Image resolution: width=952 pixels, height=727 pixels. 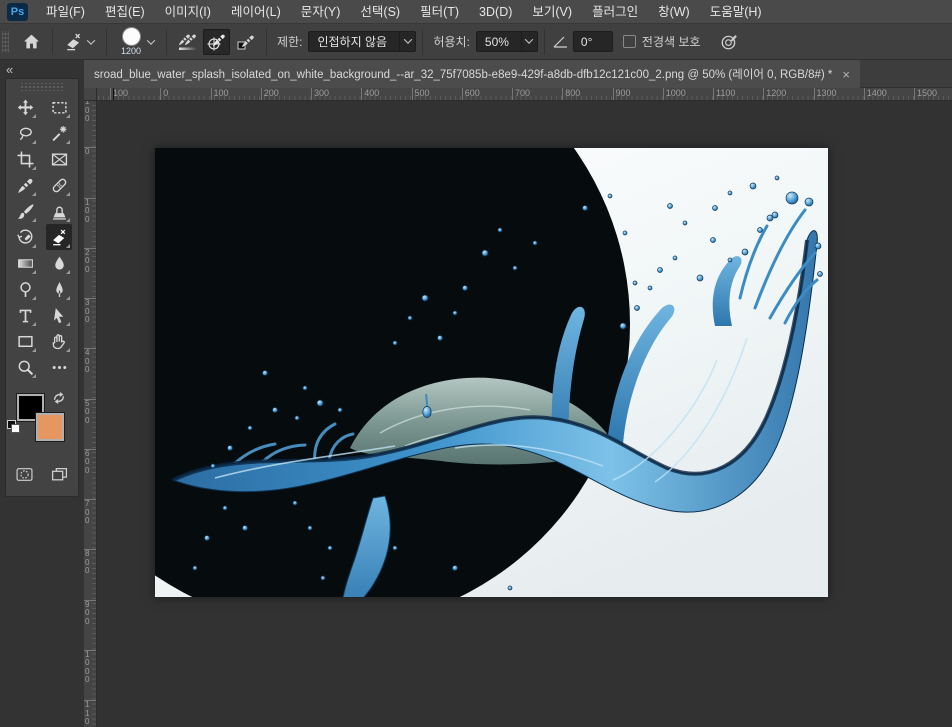 I want to click on tool-preset-picker, so click(x=79, y=42).